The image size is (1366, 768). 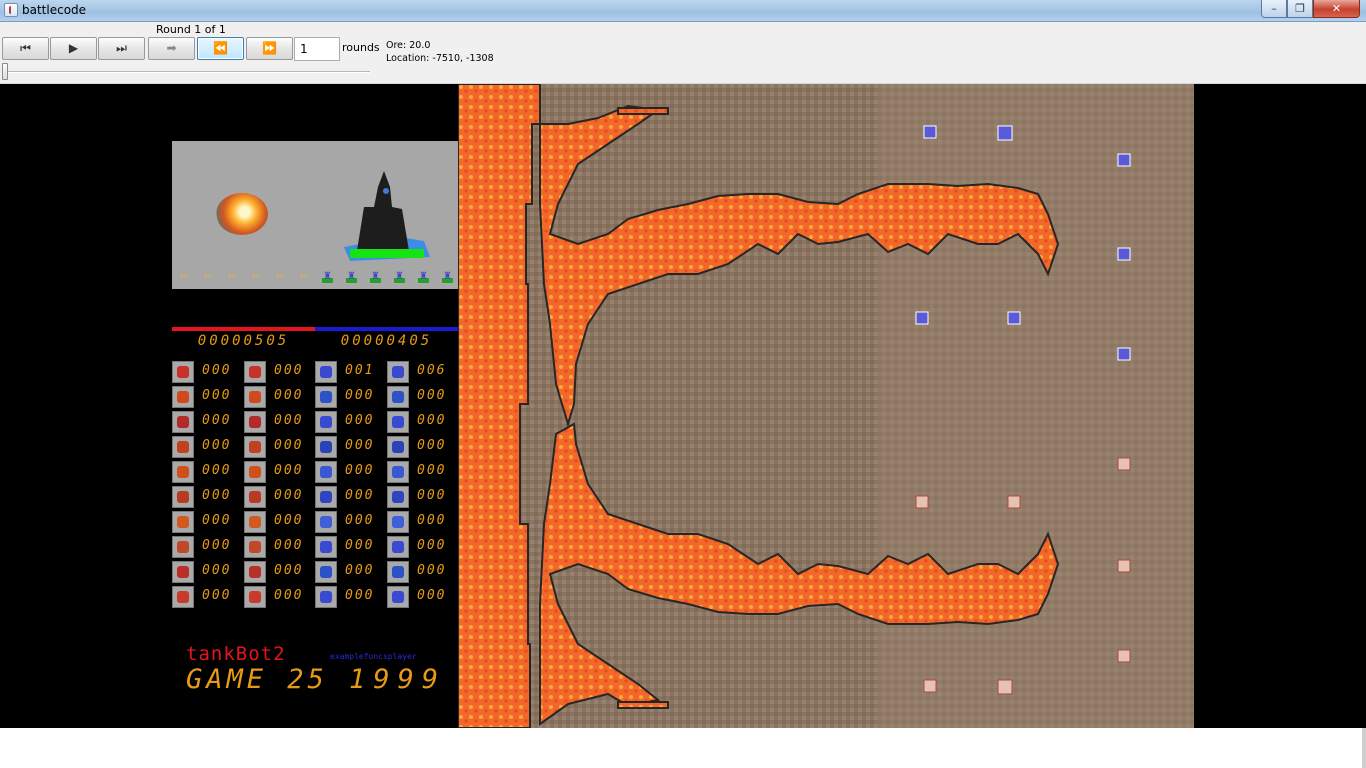 I want to click on round-slider-thumb, so click(x=5, y=71).